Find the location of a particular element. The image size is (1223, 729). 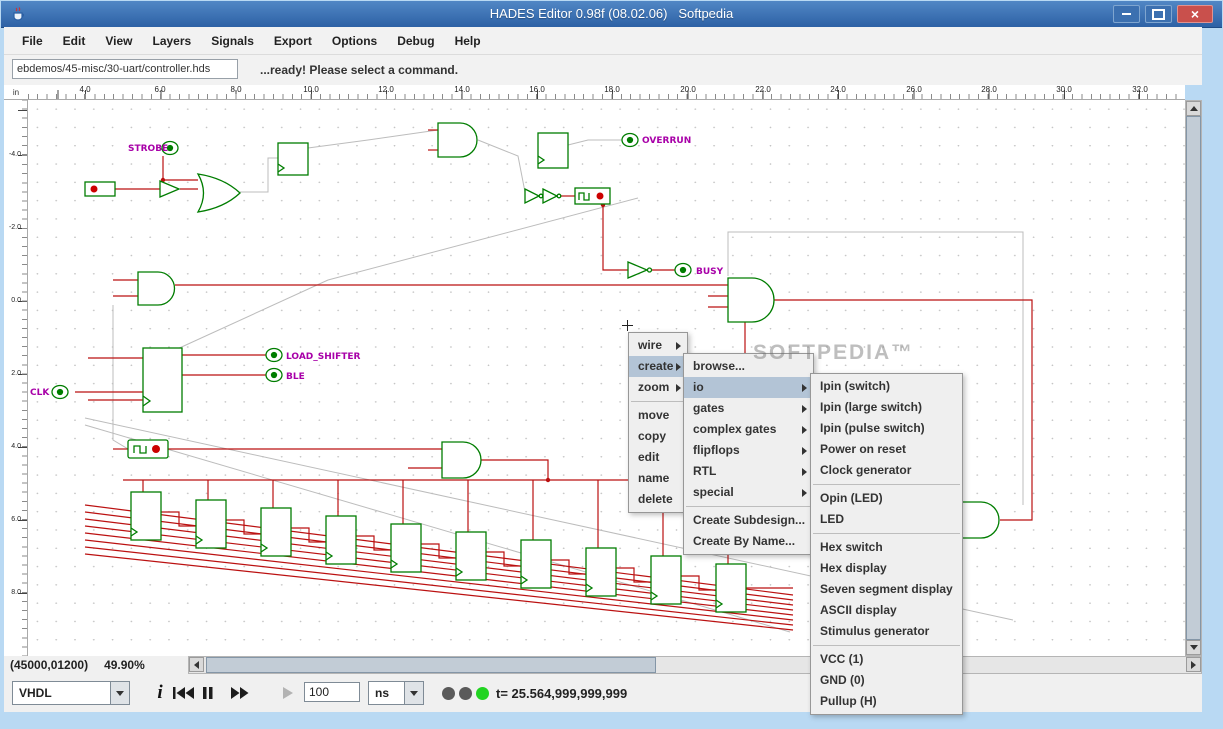

maximize-icon is located at coordinates (1158, 14).